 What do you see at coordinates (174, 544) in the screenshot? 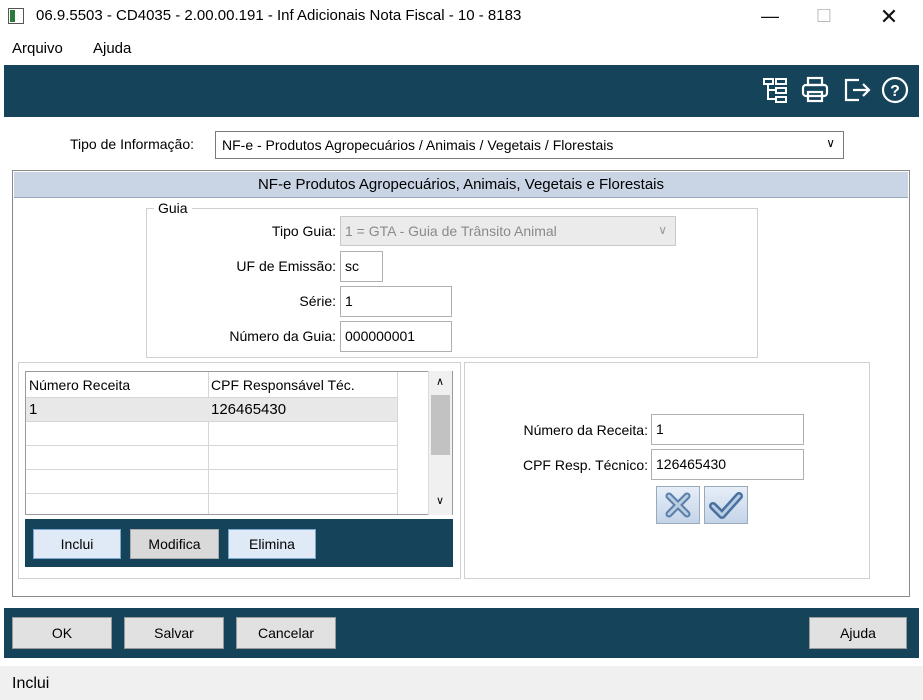
I see `modifica-button: Modifica` at bounding box center [174, 544].